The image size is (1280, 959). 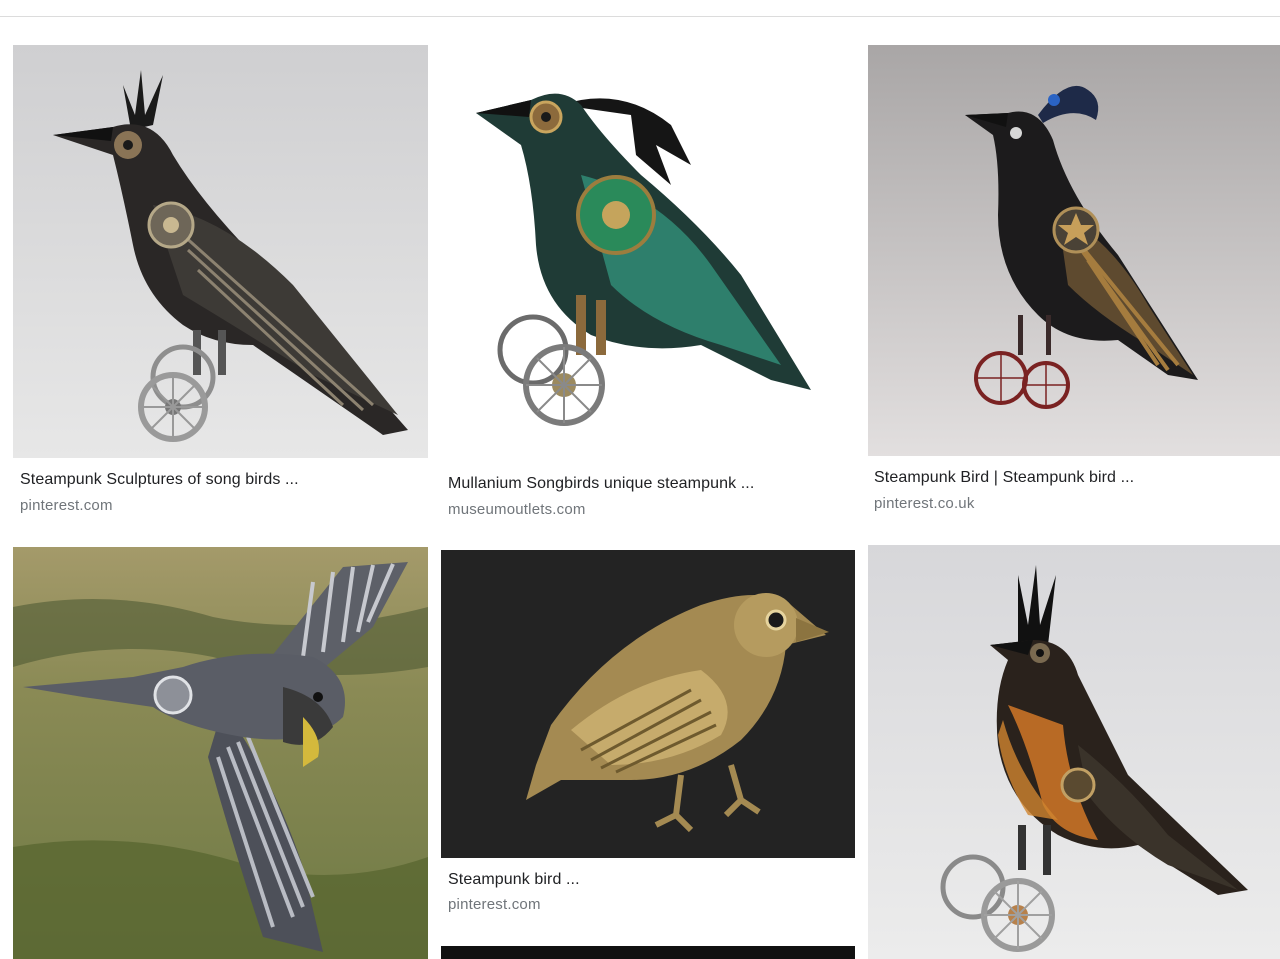 I want to click on image-result-5: Steampunk bird ... pinterest.com, so click(x=648, y=735).